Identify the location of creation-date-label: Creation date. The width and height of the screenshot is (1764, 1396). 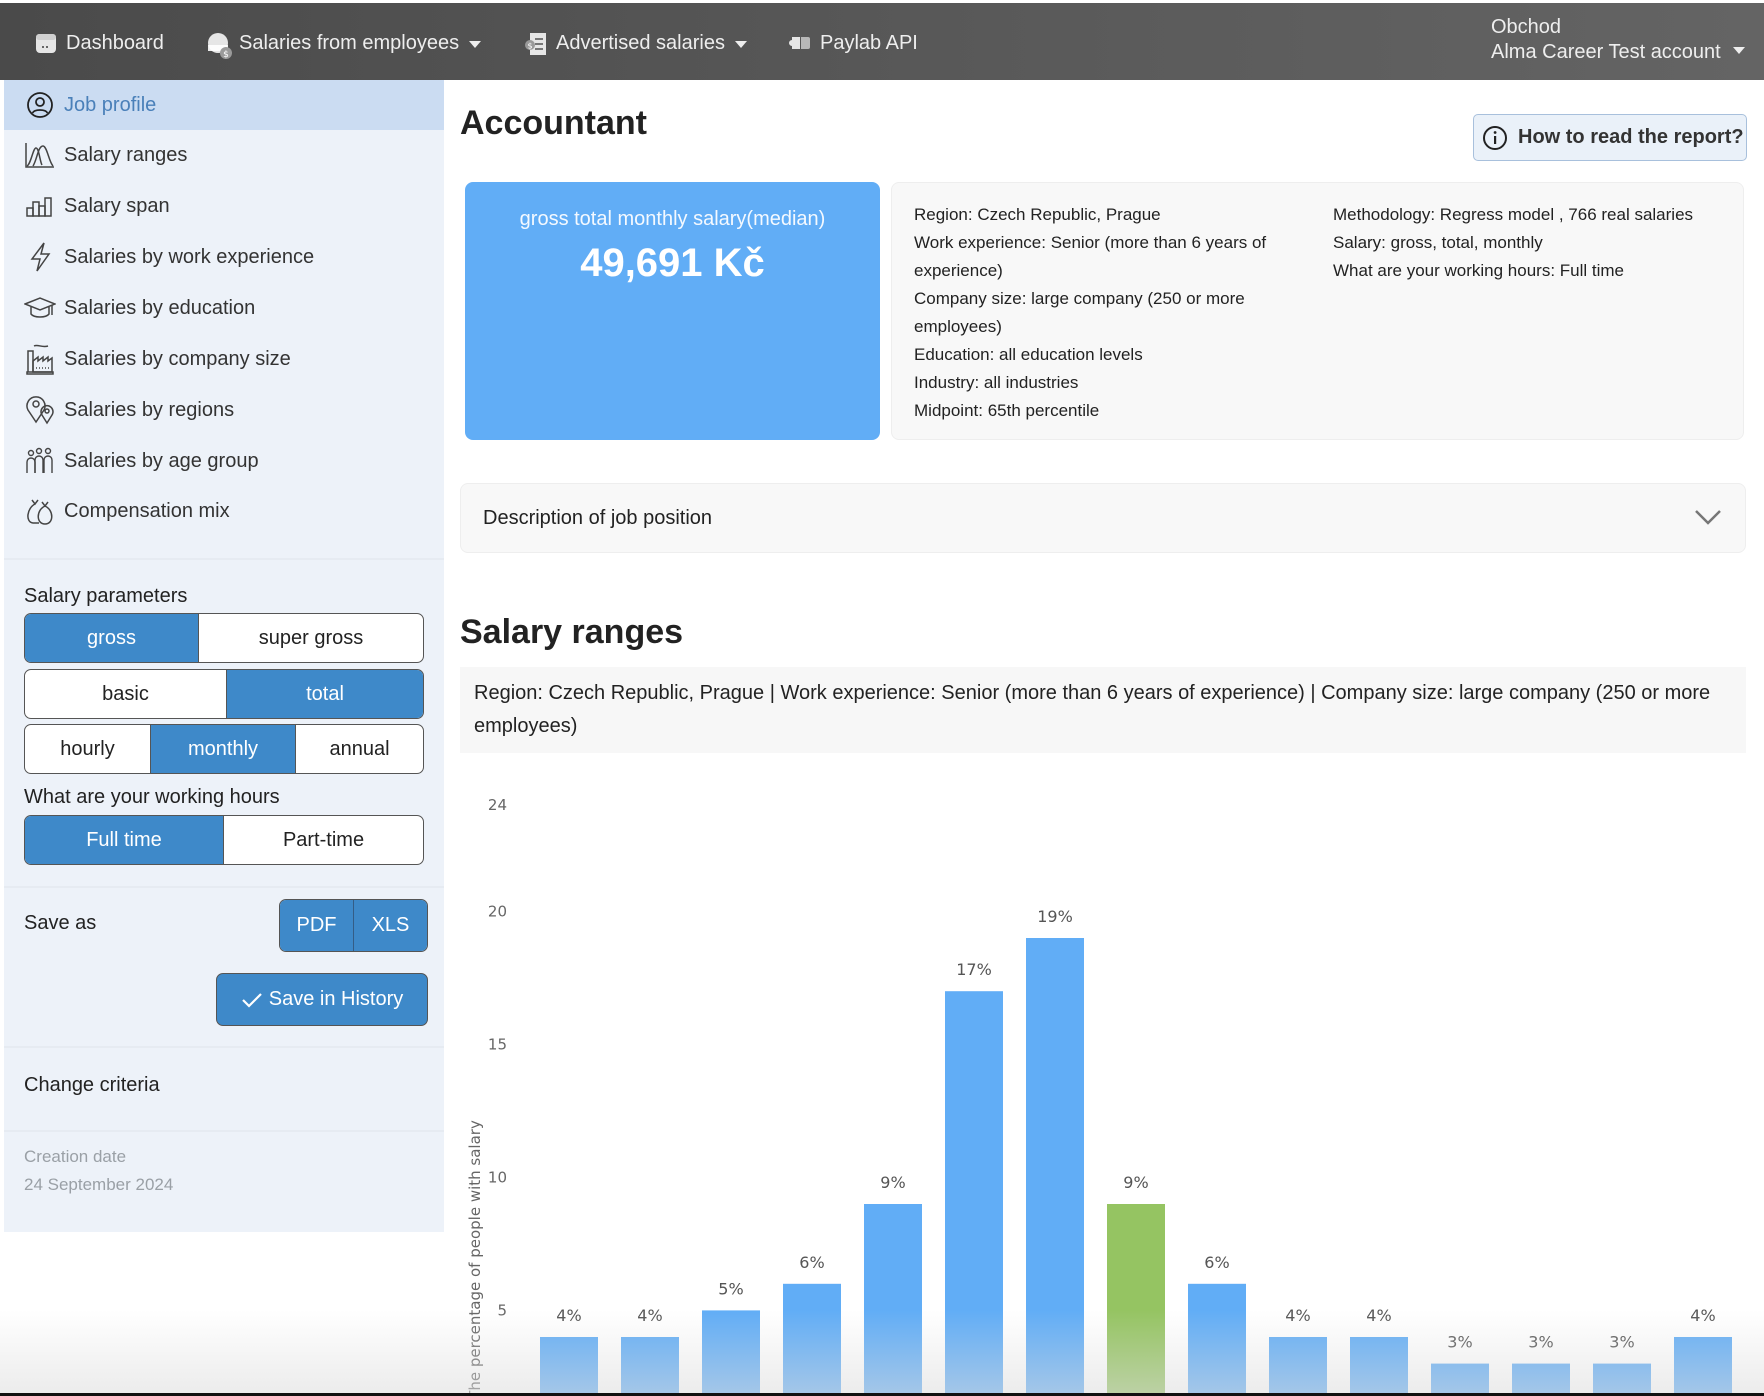
(75, 1156).